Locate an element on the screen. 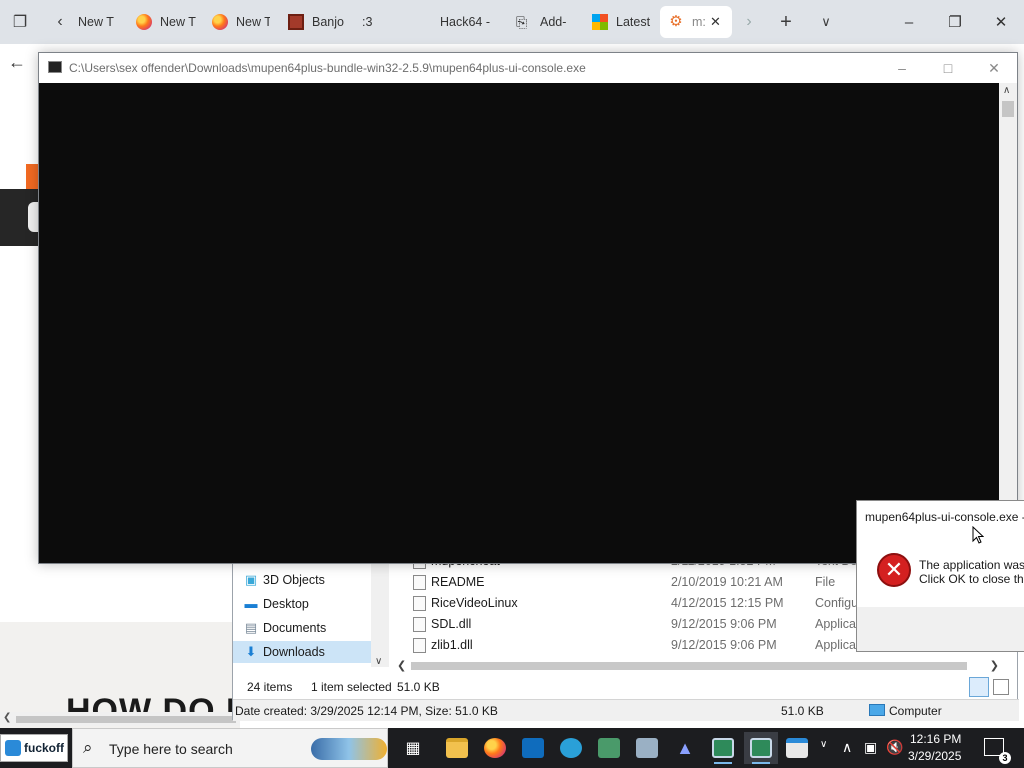  notification-count-badge: 3 is located at coordinates (1005, 758).